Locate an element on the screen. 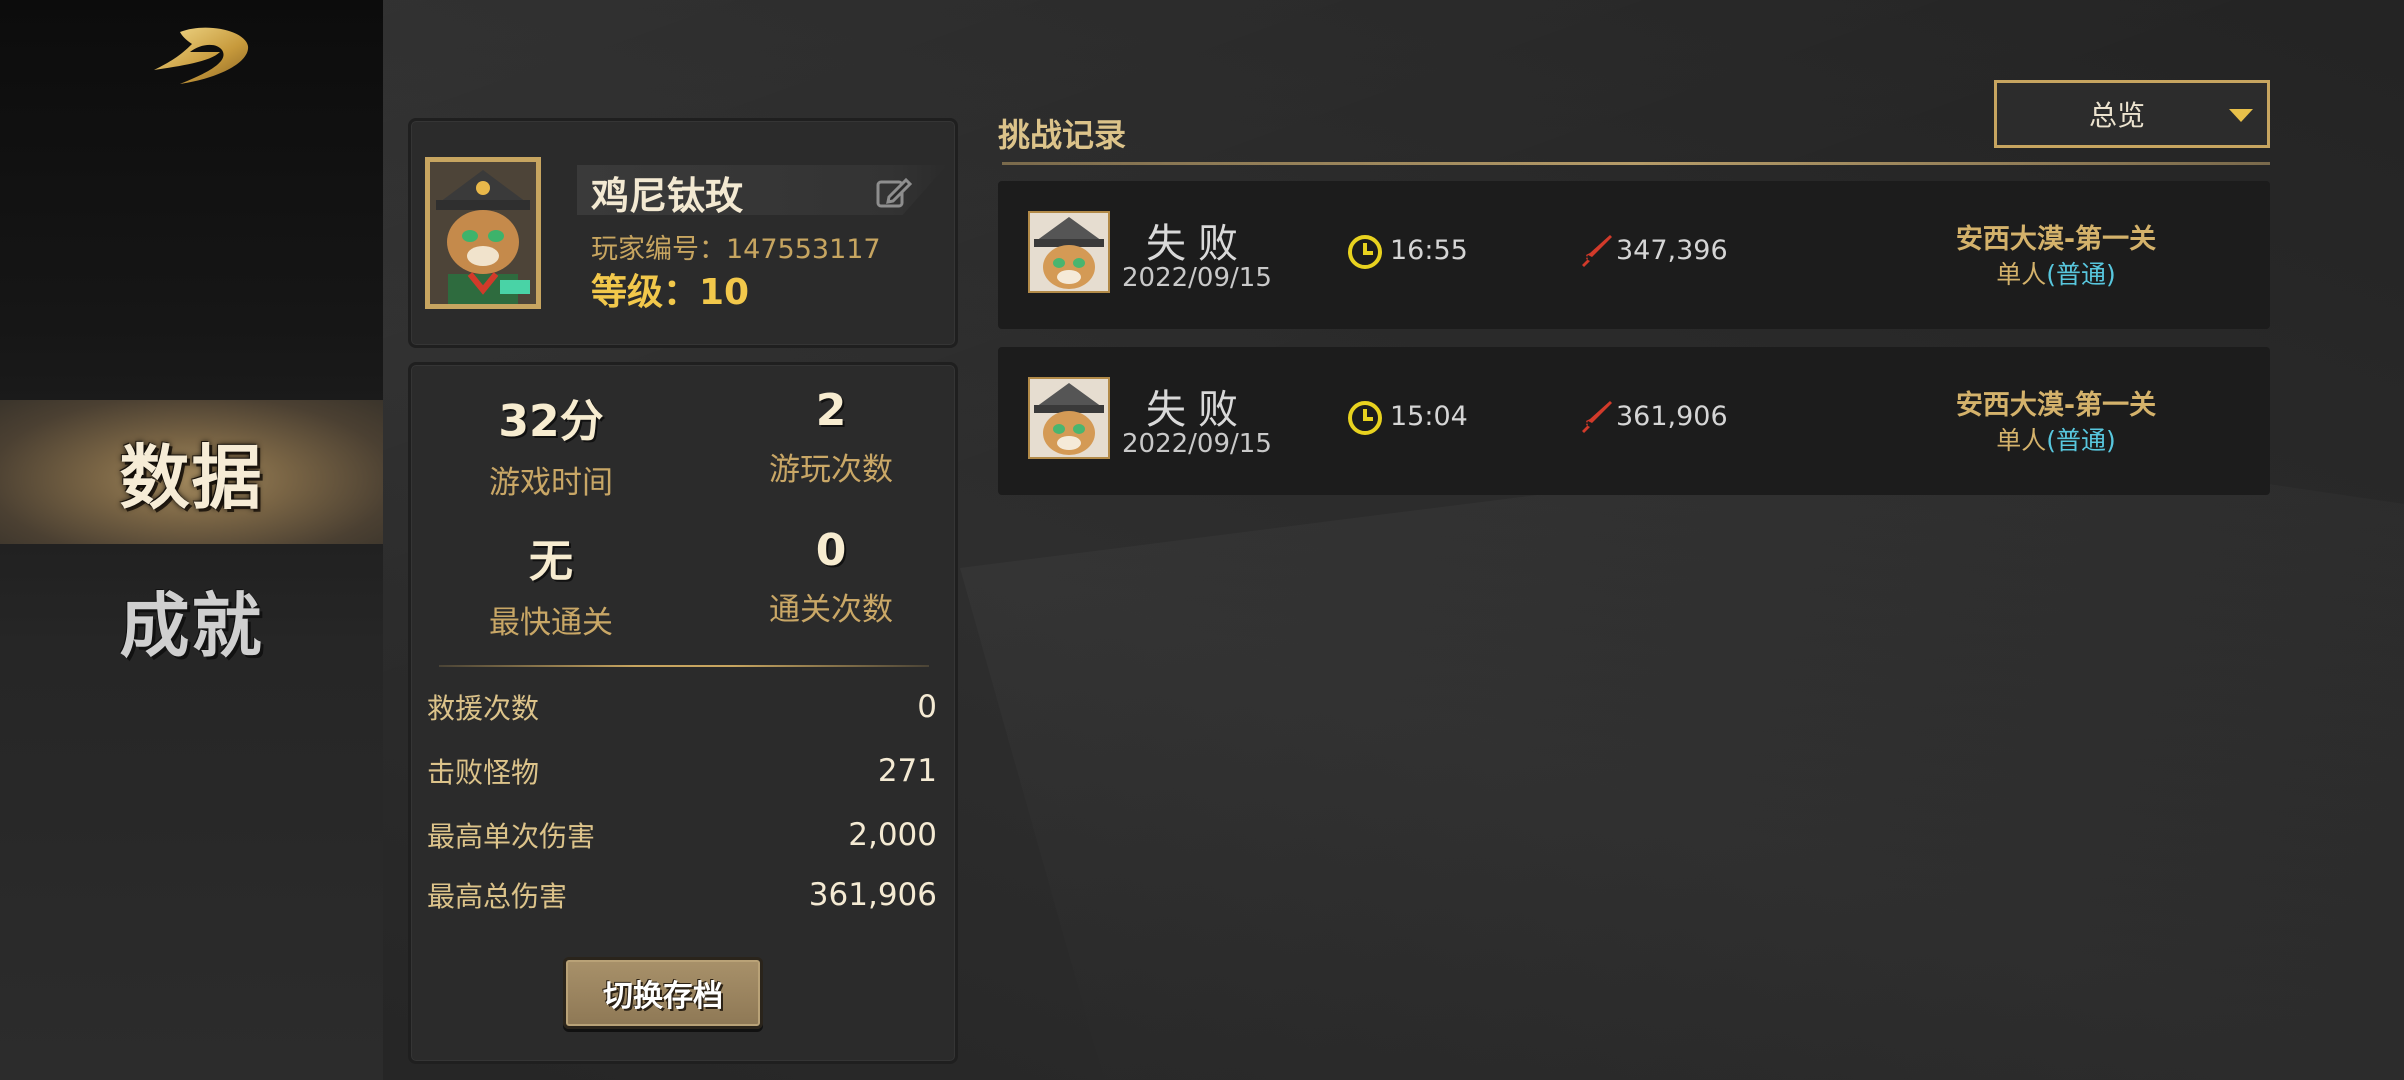 Image resolution: width=2404 pixels, height=1080 pixels. records-divider is located at coordinates (1636, 163).